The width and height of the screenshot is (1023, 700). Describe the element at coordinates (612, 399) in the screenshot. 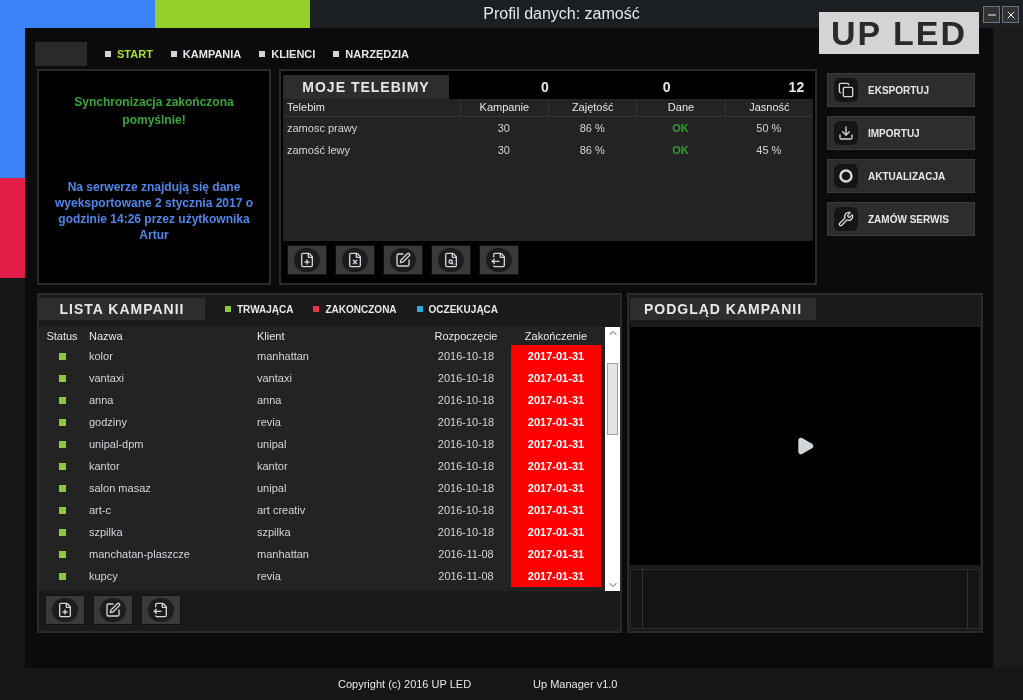

I see `scroll-thumb` at that location.